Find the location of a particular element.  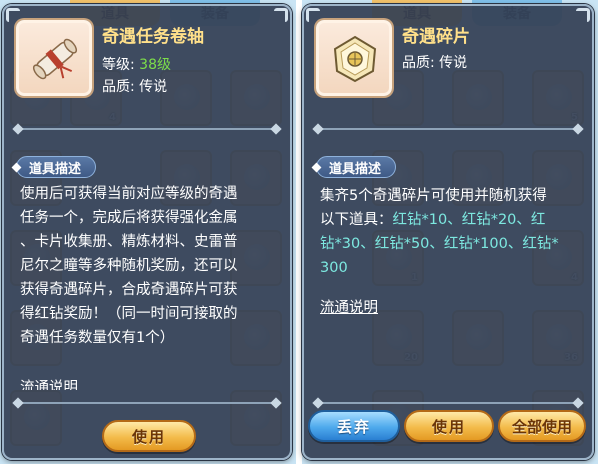

description-line: 使用后可获得当前对应等级的奇遇 is located at coordinates (129, 194).